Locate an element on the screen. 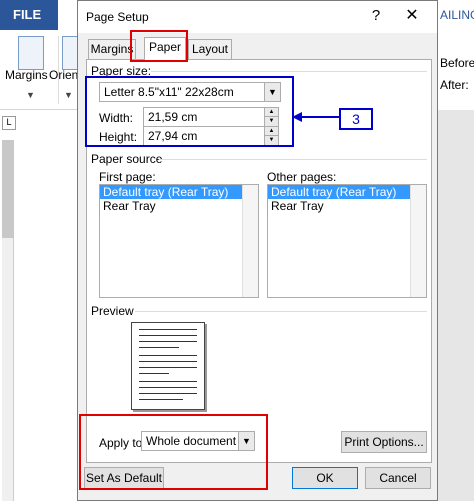 The image size is (474, 501). orientation-icon is located at coordinates (70, 53).